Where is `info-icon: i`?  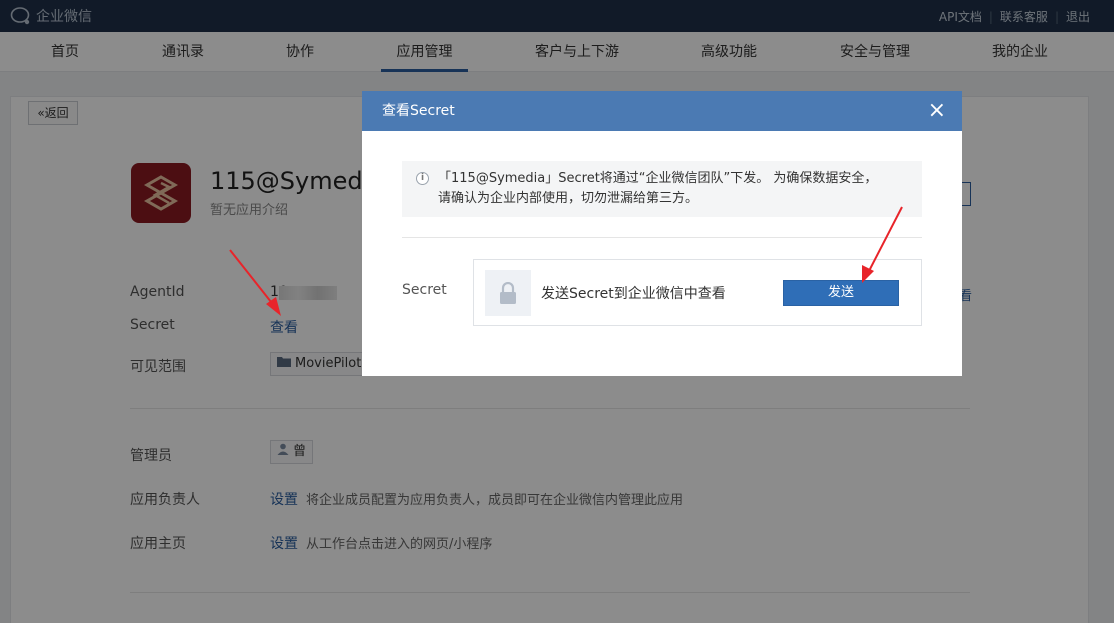 info-icon: i is located at coordinates (422, 178).